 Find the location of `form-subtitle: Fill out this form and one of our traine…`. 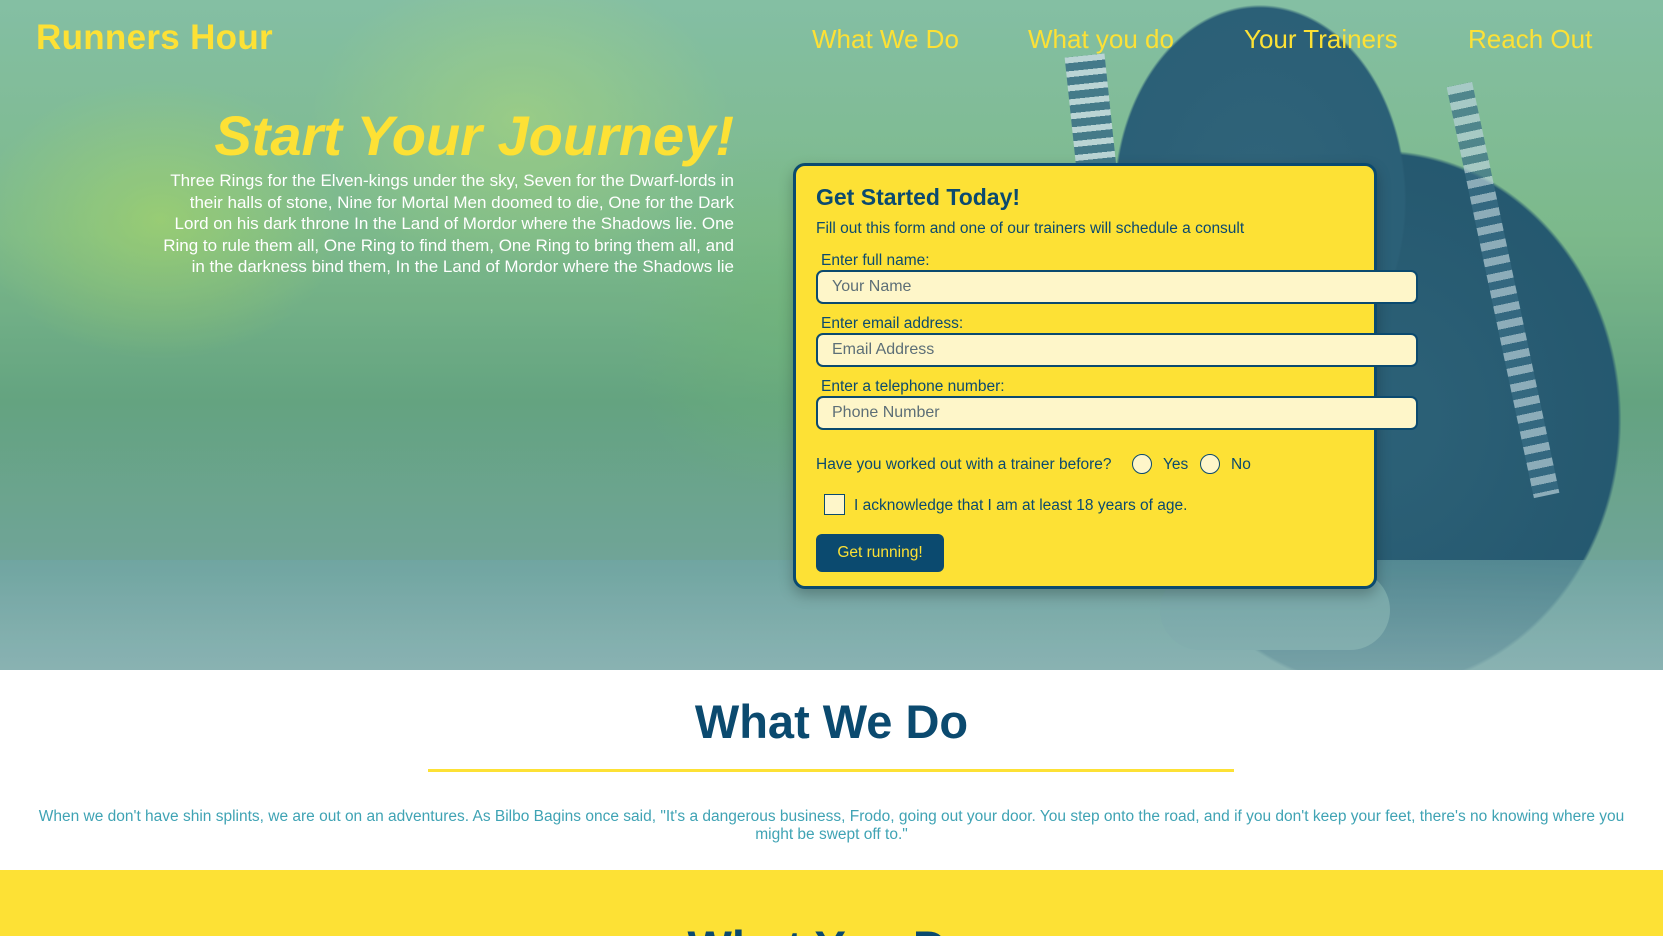

form-subtitle: Fill out this form and one of our traine… is located at coordinates (1030, 228).